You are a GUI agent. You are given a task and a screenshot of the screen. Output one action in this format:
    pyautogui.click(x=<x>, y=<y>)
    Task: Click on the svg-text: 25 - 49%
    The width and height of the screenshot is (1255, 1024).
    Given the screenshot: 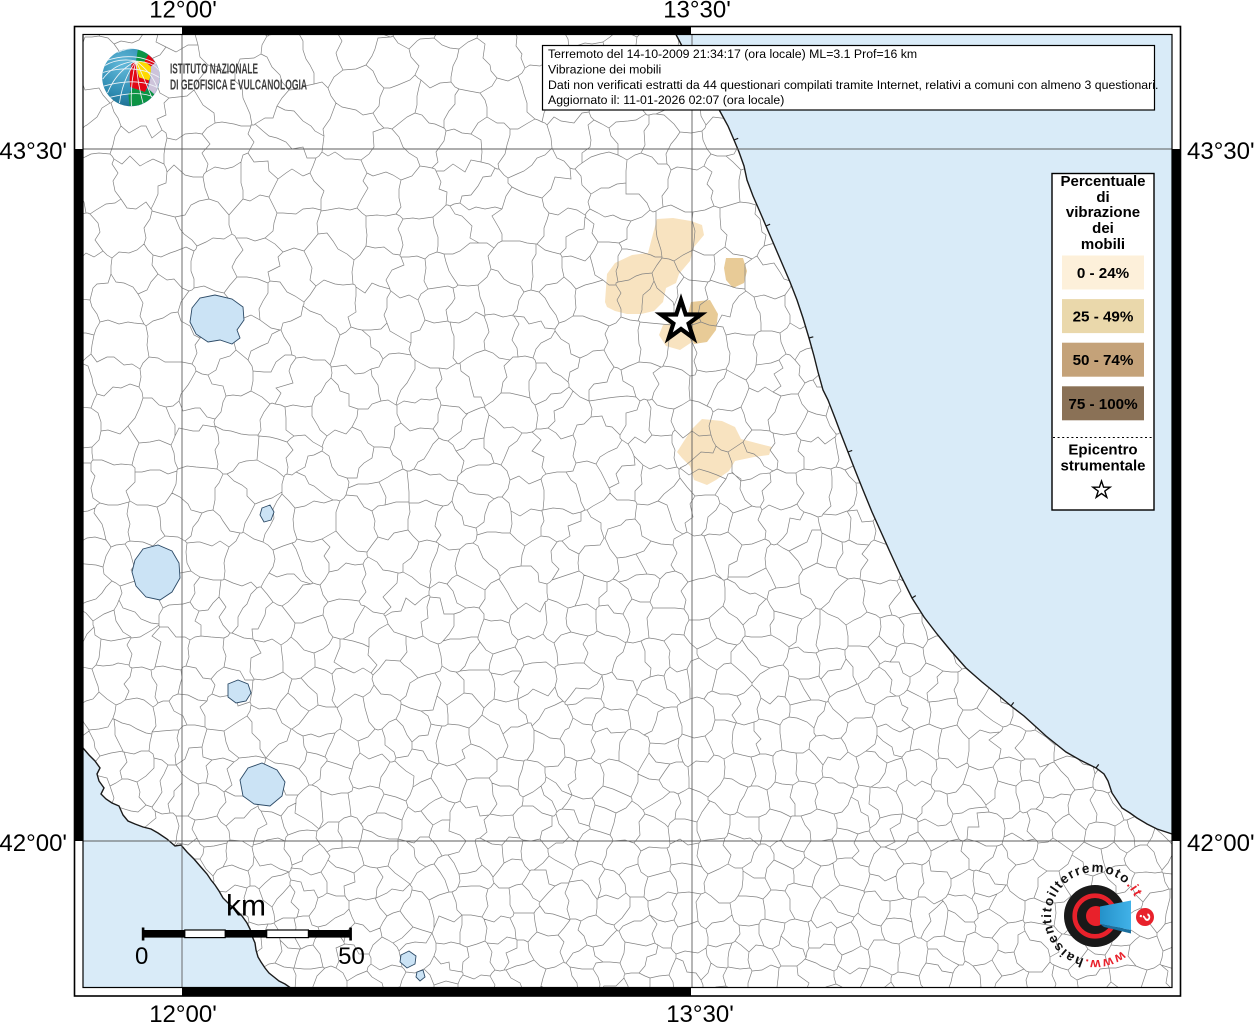 What is the action you would take?
    pyautogui.click(x=1103, y=317)
    